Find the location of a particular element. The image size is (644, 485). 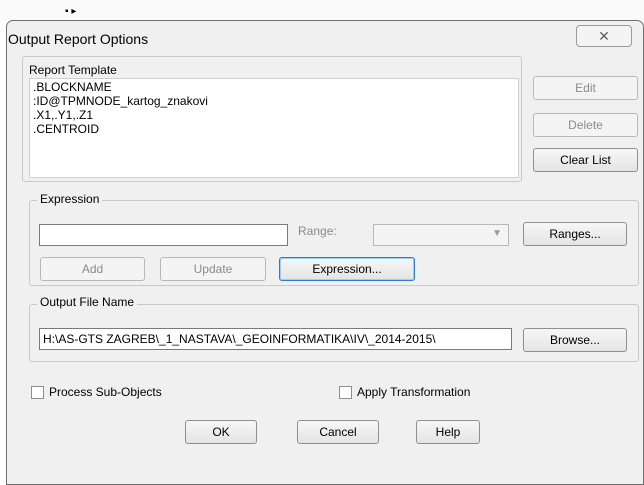

ok-button: OK is located at coordinates (221, 432).